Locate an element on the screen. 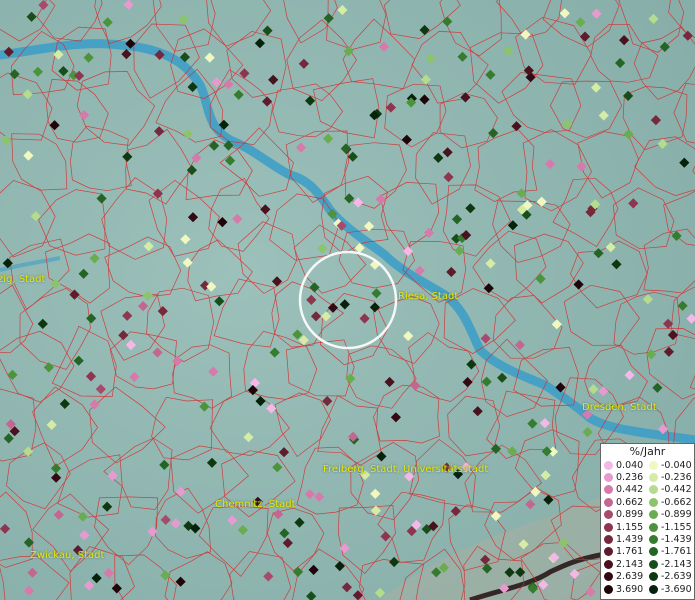 This screenshot has height=600, width=695. legend-entry: 0.662 is located at coordinates (626, 502).